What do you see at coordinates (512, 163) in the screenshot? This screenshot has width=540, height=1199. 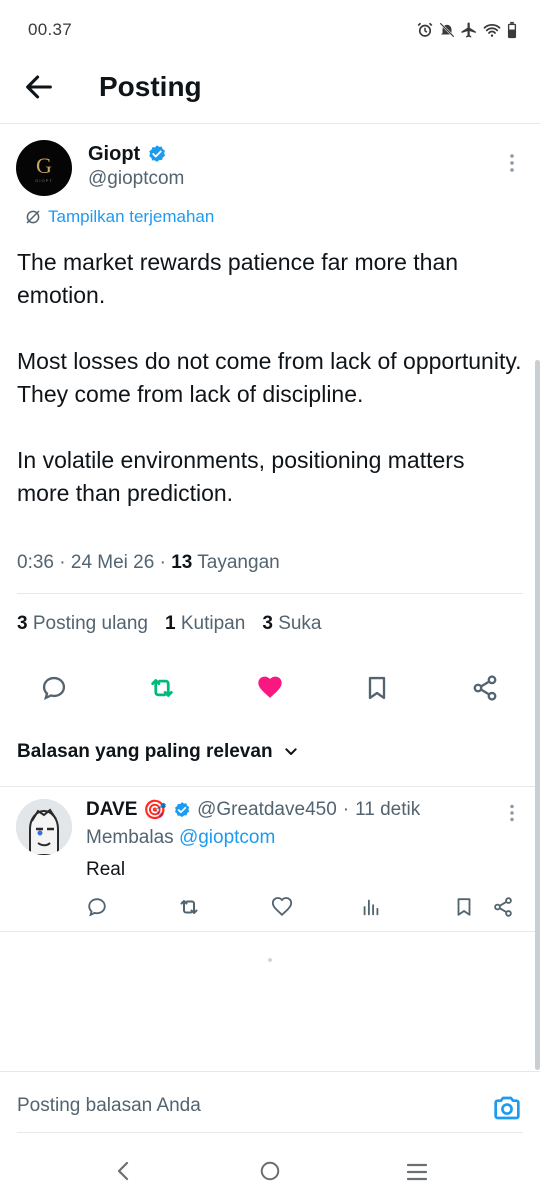 I see `more-options-icon` at bounding box center [512, 163].